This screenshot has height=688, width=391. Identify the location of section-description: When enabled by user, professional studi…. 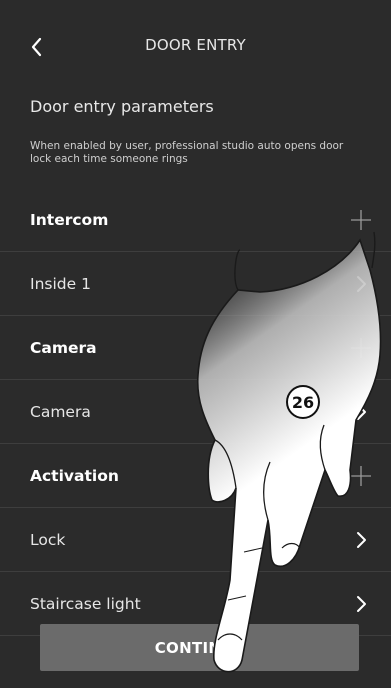
(187, 152).